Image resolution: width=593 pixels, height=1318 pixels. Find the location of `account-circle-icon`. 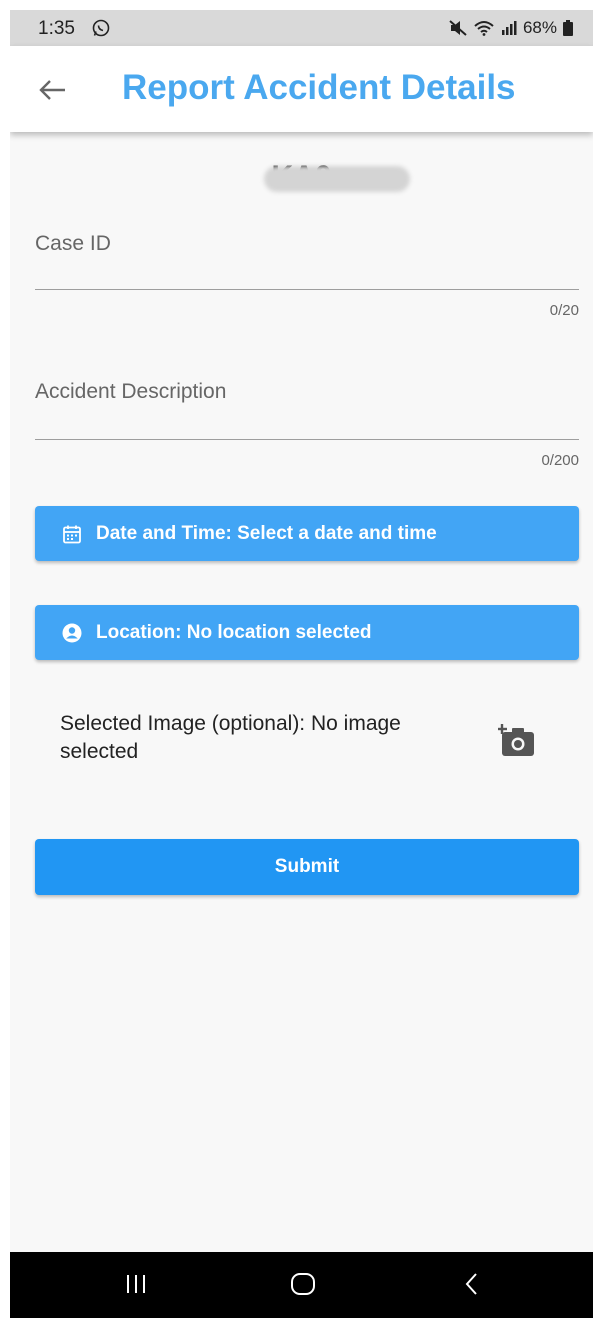

account-circle-icon is located at coordinates (72, 633).